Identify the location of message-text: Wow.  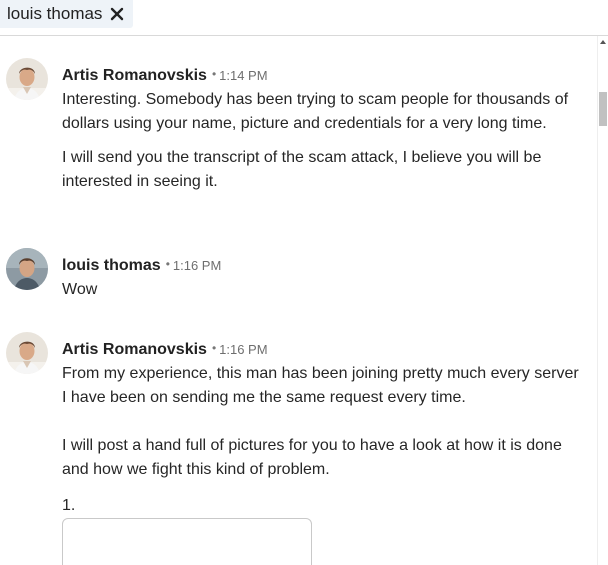
(80, 289).